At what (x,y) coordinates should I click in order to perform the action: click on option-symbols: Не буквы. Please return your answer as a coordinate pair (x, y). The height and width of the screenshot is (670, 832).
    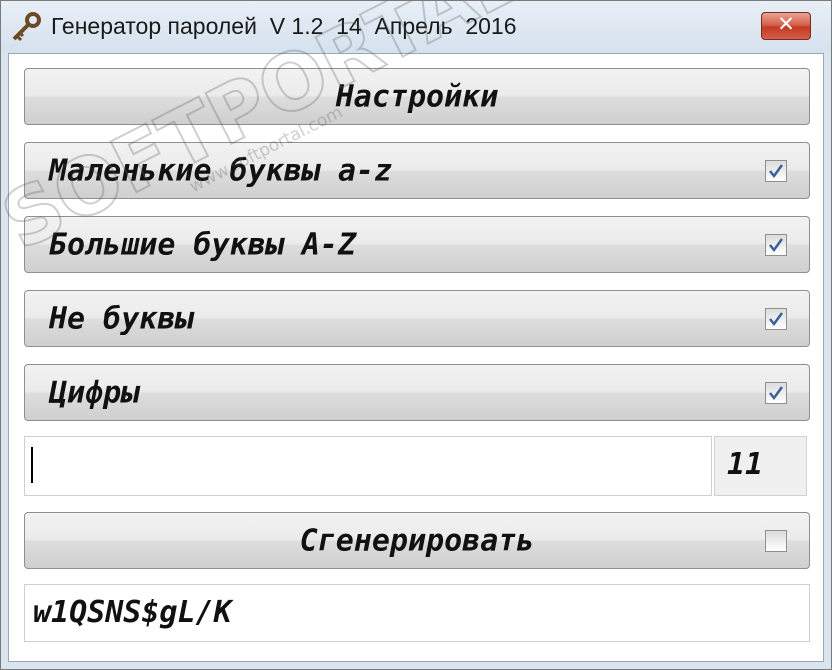
    Looking at the image, I should click on (417, 318).